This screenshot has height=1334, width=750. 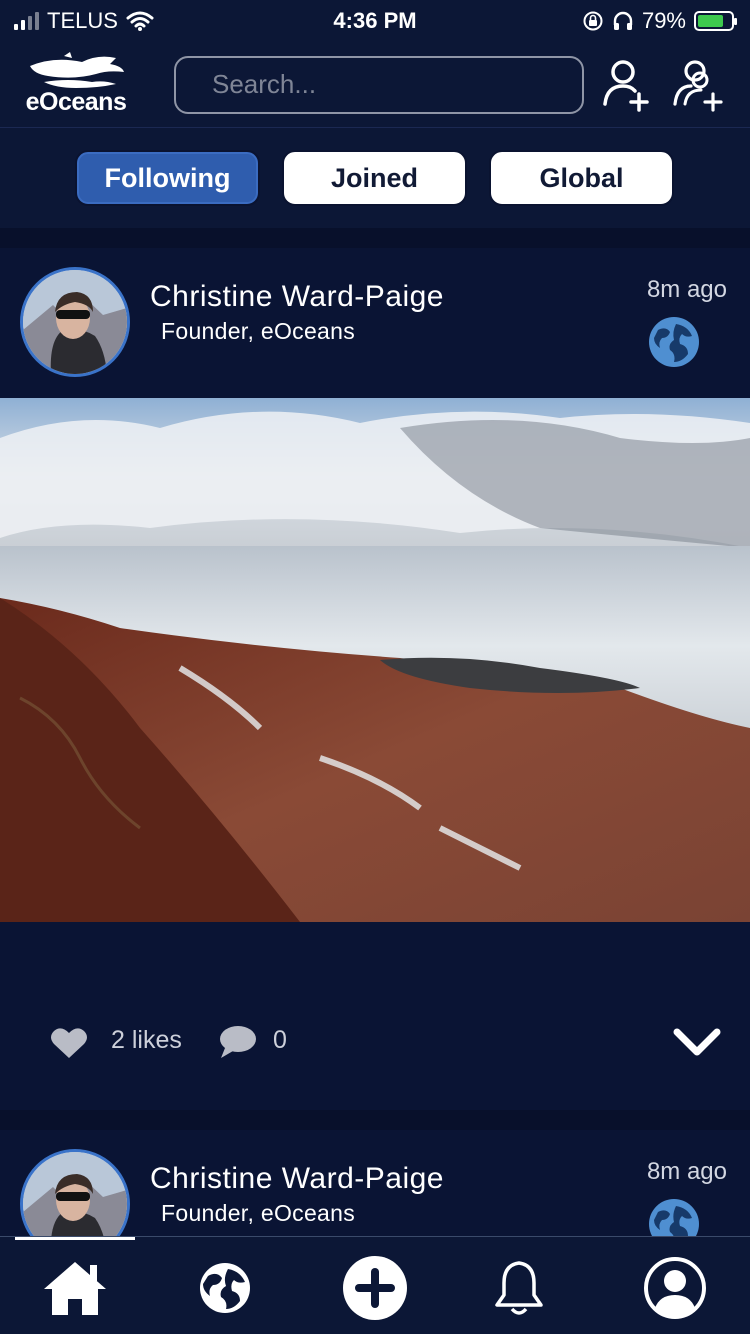 What do you see at coordinates (238, 1042) in the screenshot?
I see `comment-icon` at bounding box center [238, 1042].